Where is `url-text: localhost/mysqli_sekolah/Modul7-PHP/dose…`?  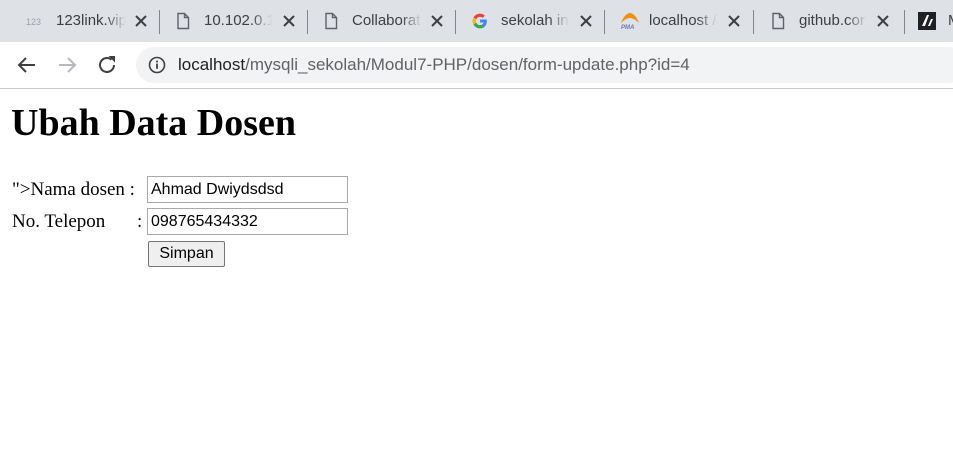 url-text: localhost/mysqli_sekolah/Modul7-PHP/dose… is located at coordinates (434, 65).